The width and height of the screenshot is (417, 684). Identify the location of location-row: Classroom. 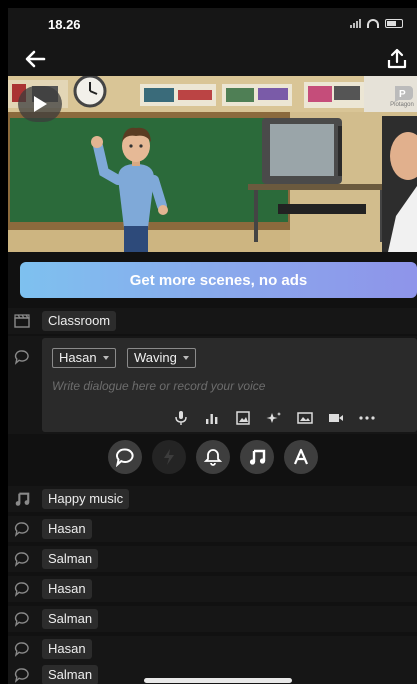
(212, 321).